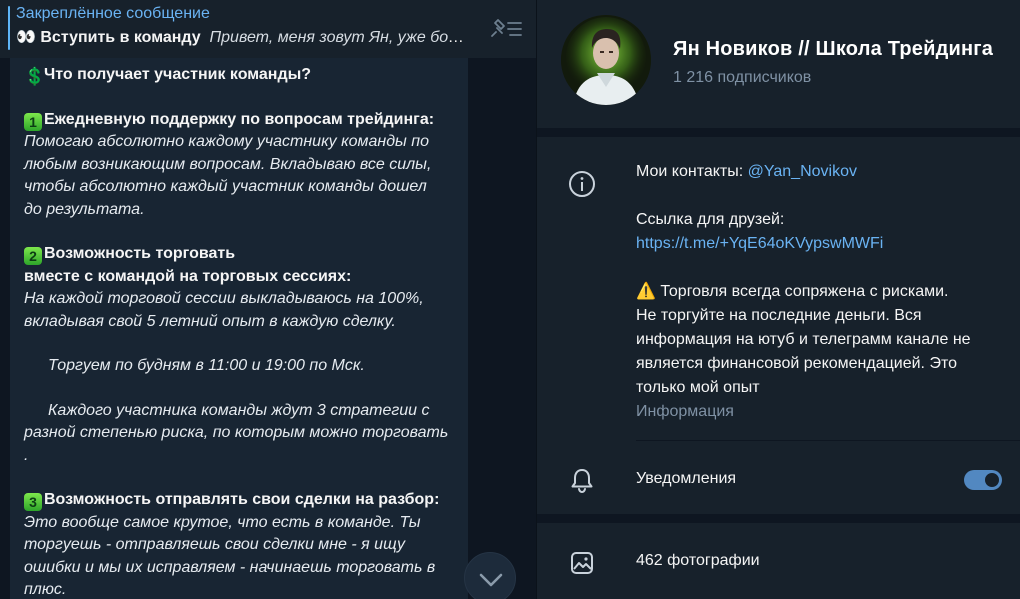 The width and height of the screenshot is (1020, 599). I want to click on message-heading: 💲Что получает участник команды?, so click(168, 76).